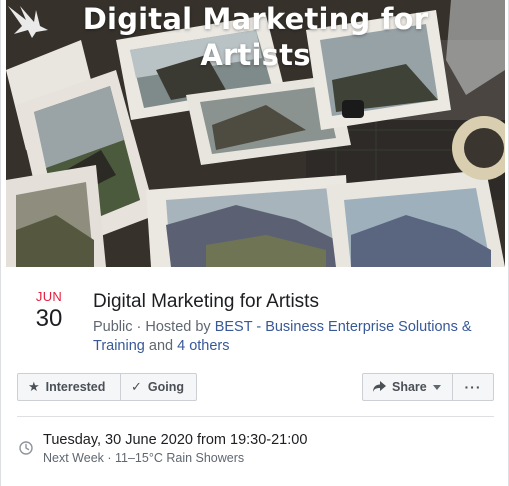 The height and width of the screenshot is (486, 509). Describe the element at coordinates (136, 386) in the screenshot. I see `check-icon: ✓` at that location.